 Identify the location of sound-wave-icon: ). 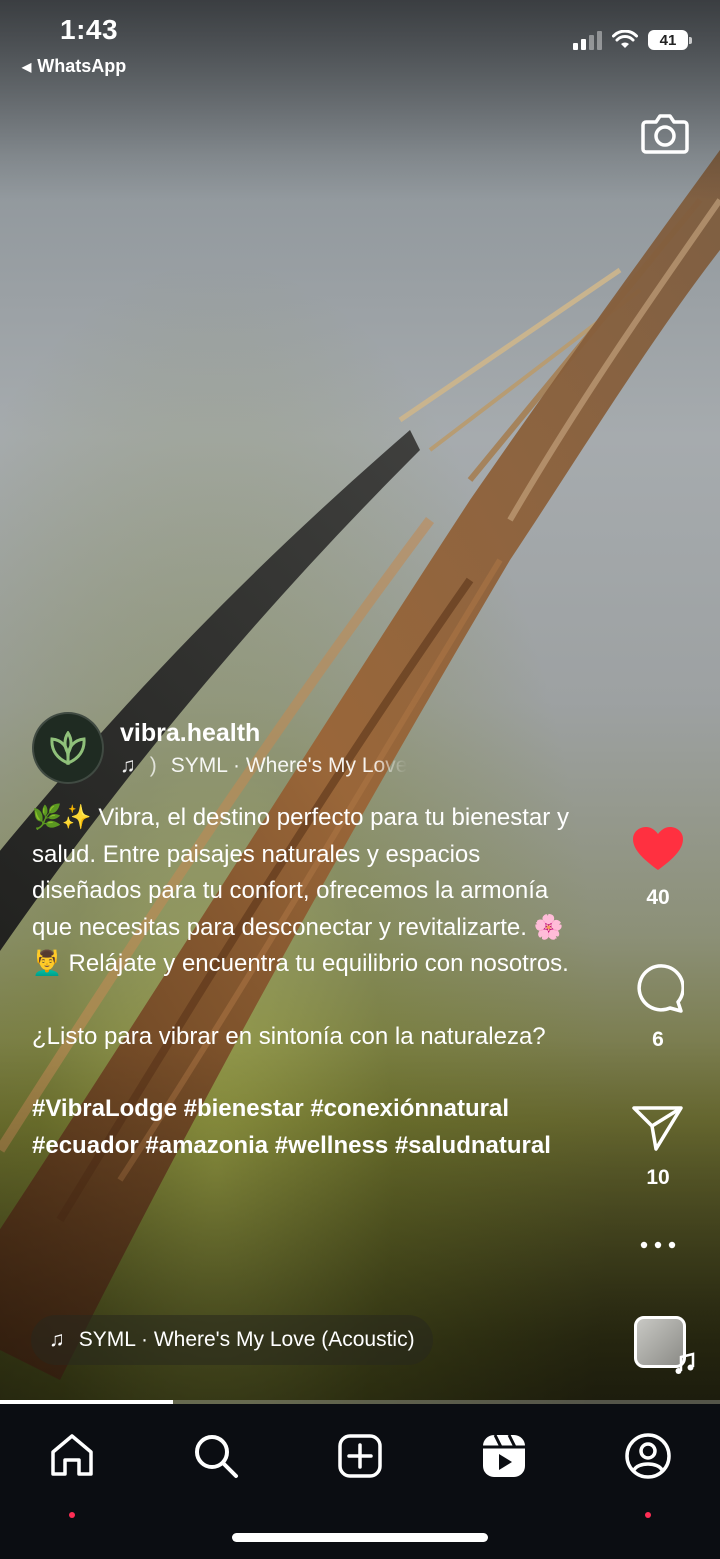
(153, 765).